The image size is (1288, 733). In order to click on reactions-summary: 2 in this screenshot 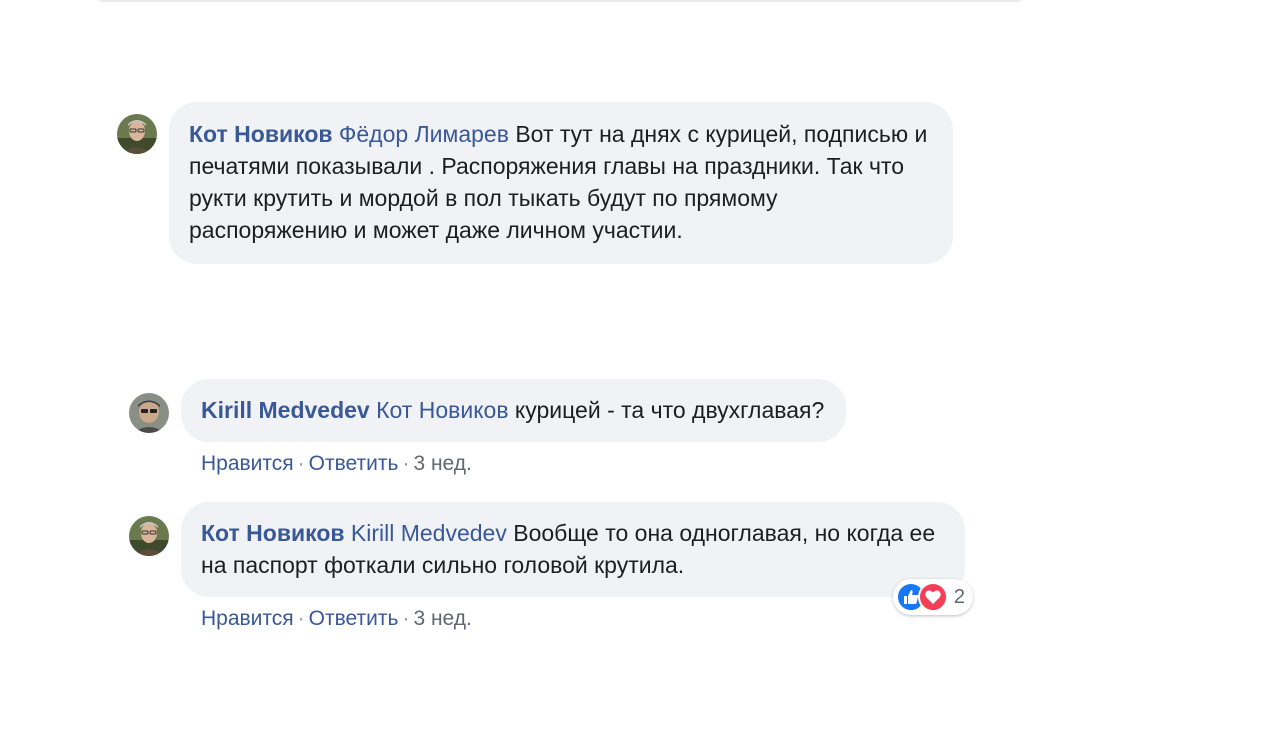, I will do `click(932, 597)`.